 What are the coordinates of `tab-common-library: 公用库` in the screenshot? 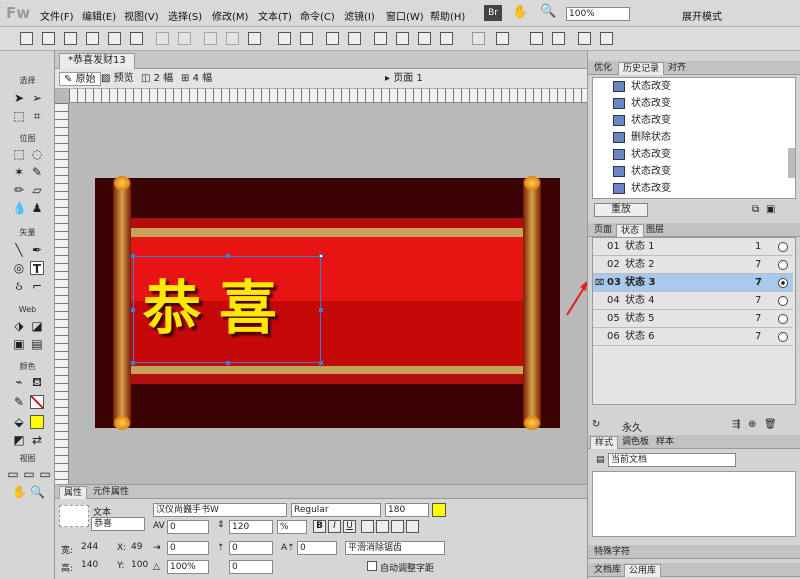 It's located at (643, 570).